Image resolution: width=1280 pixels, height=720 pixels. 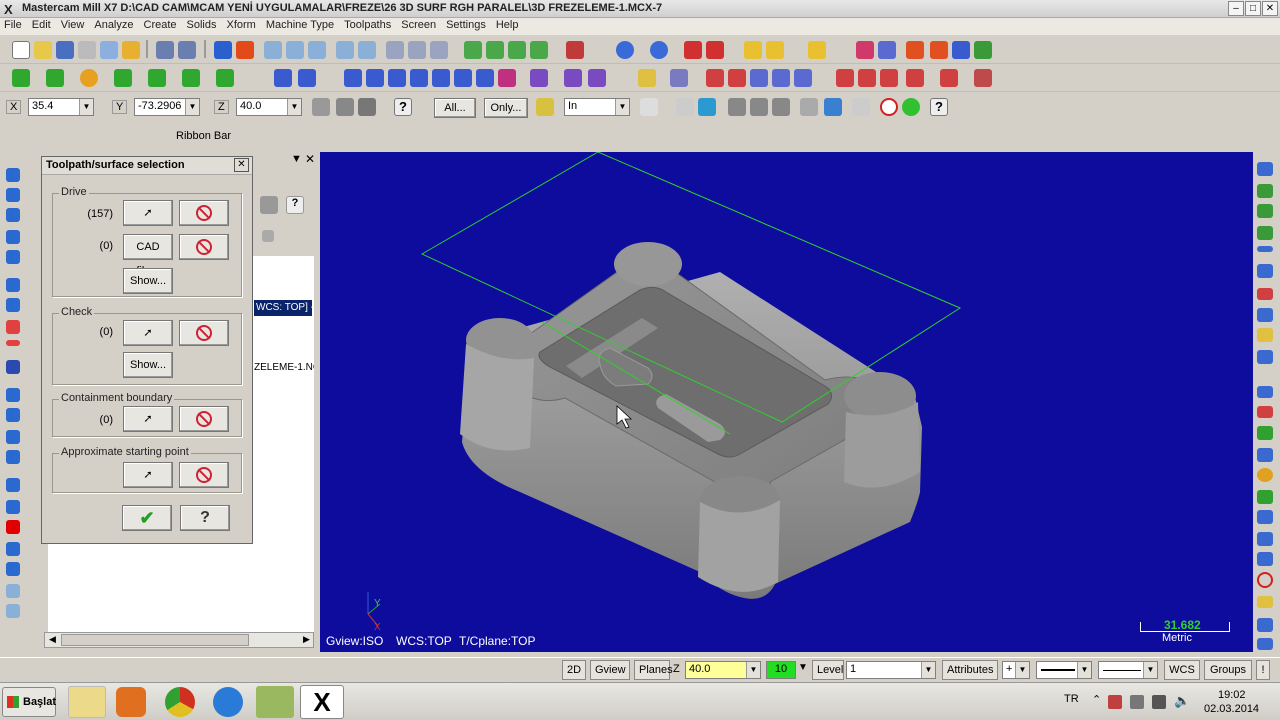 I want to click on shaded-icon, so click(x=473, y=50).